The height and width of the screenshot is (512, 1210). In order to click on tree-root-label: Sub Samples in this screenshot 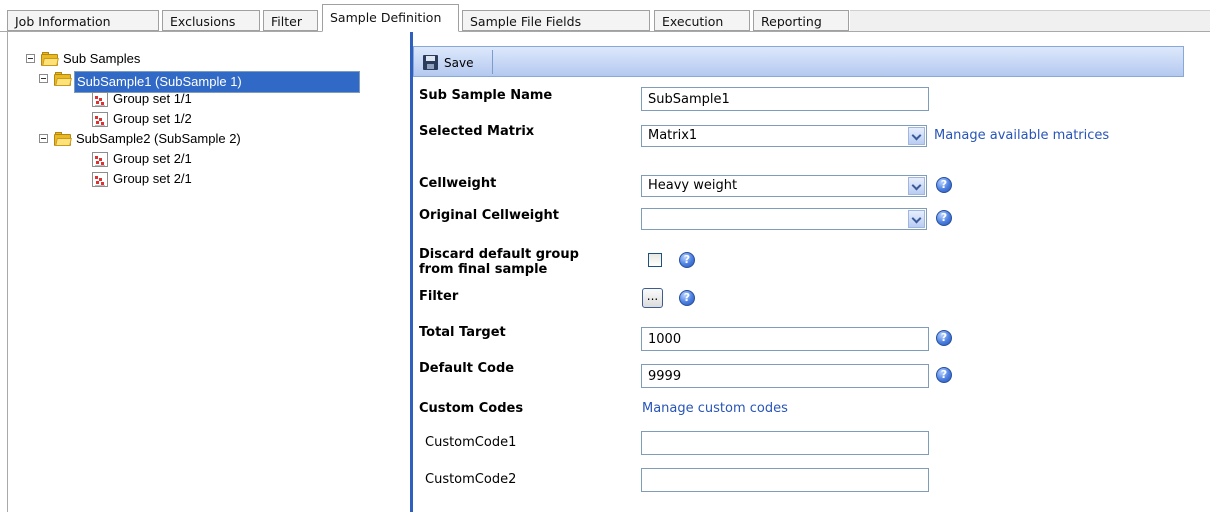, I will do `click(102, 58)`.